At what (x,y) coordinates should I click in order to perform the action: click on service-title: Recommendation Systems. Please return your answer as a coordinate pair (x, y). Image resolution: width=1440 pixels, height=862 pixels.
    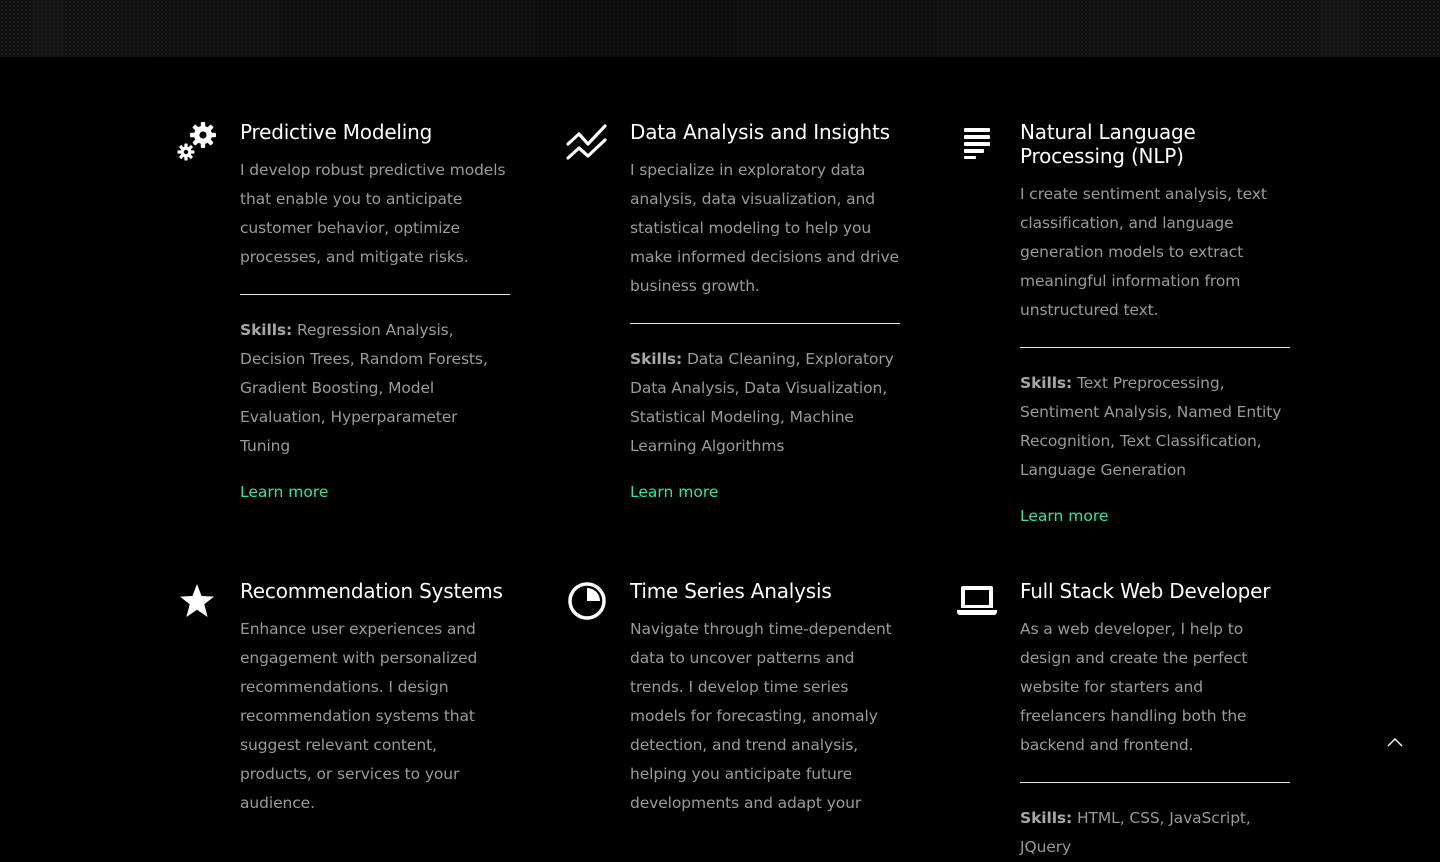
    Looking at the image, I should click on (371, 591).